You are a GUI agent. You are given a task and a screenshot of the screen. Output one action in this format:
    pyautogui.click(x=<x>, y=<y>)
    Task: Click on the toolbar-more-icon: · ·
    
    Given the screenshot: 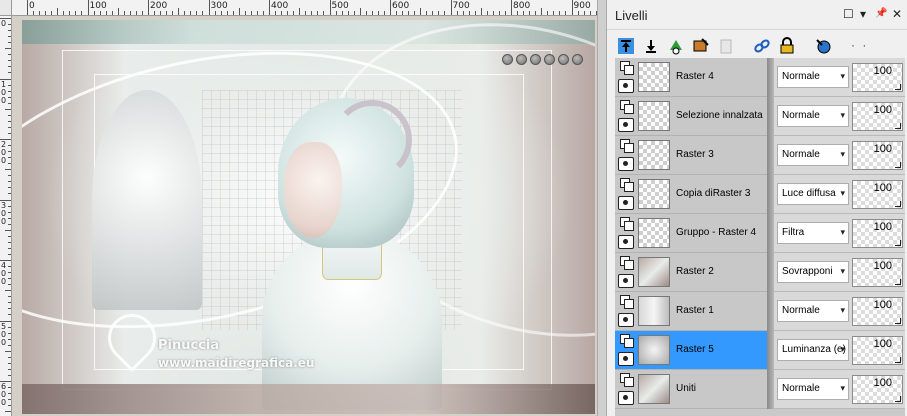 What is the action you would take?
    pyautogui.click(x=859, y=45)
    